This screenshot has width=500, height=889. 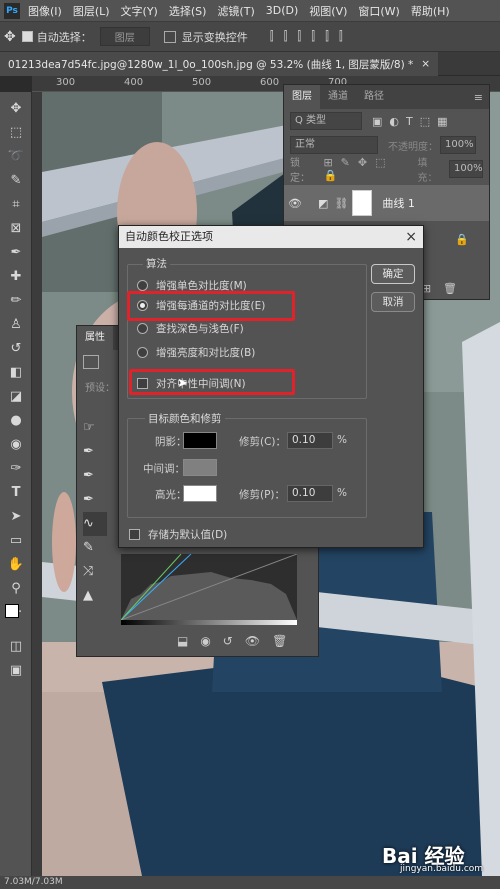 I want to click on layer-name: 曲线 1, so click(x=398, y=203).